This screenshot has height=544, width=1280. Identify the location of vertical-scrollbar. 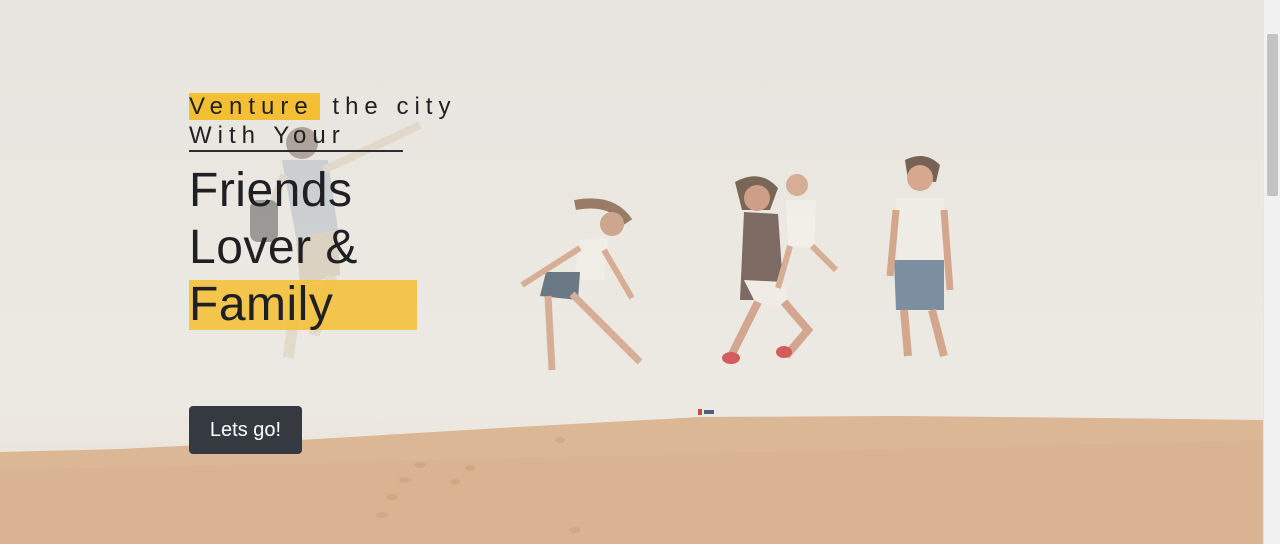
(1271, 272).